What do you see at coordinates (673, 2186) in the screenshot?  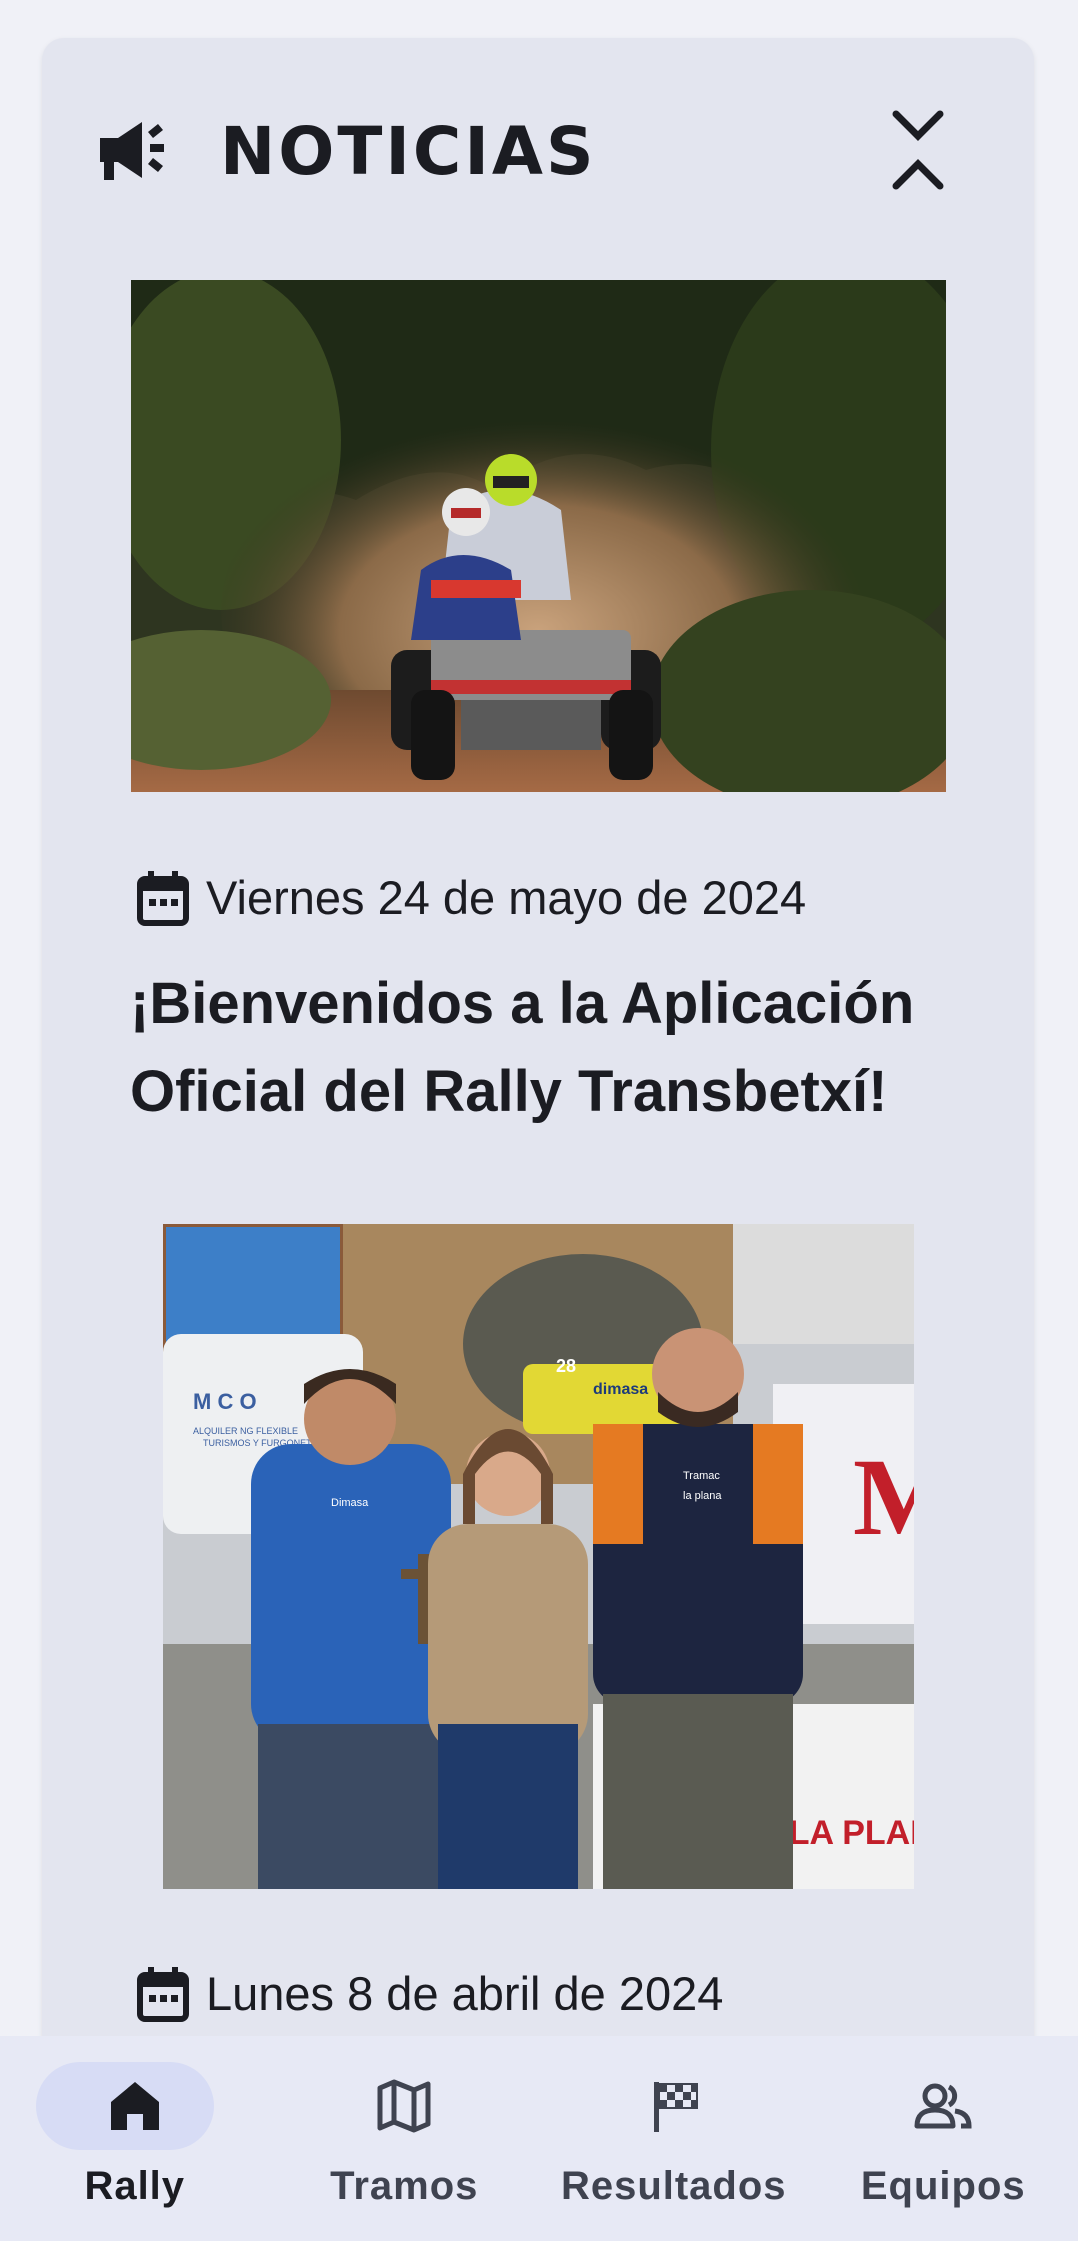 I see `nav-label-resultados: Resultados` at bounding box center [673, 2186].